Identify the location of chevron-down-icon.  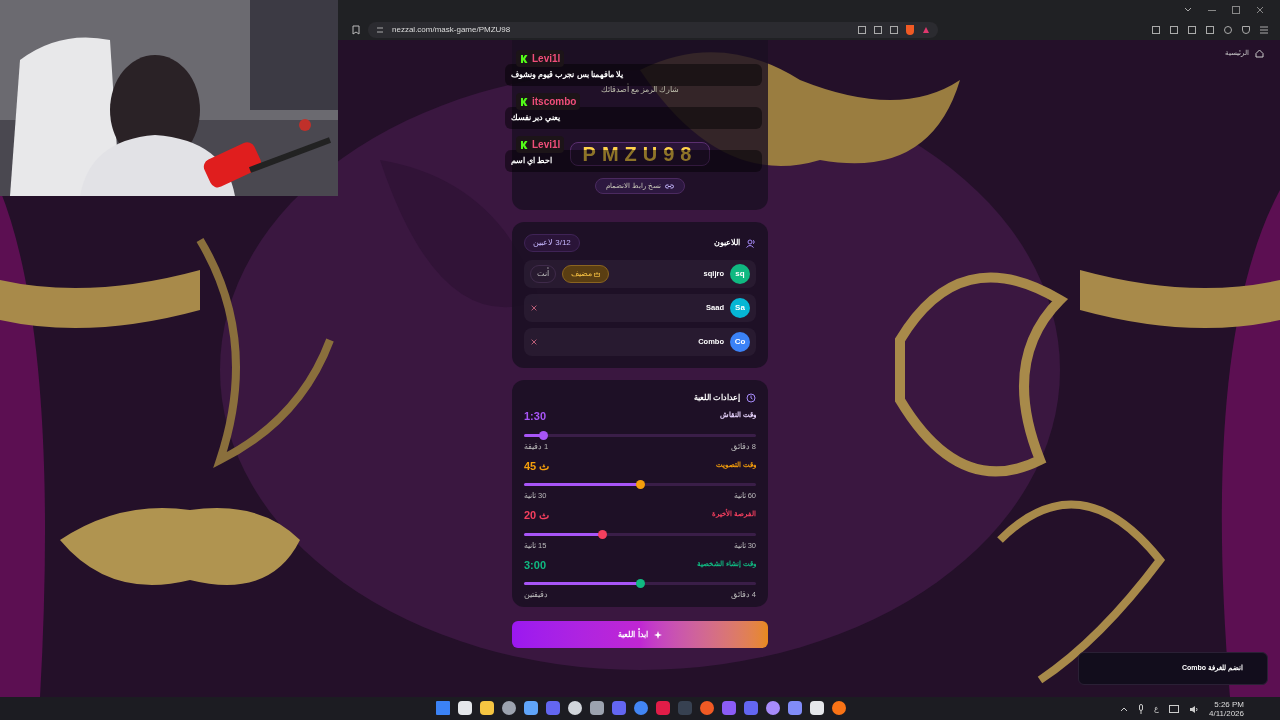
(1188, 10).